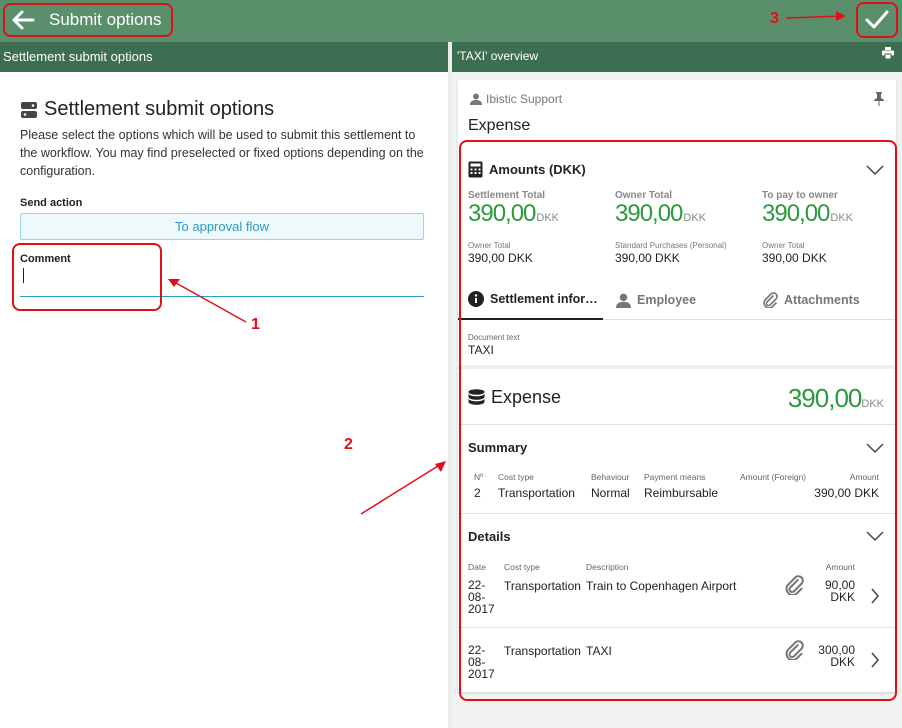 The height and width of the screenshot is (728, 902). I want to click on expense-header-card: Ibistic Support Expense, so click(677, 110).